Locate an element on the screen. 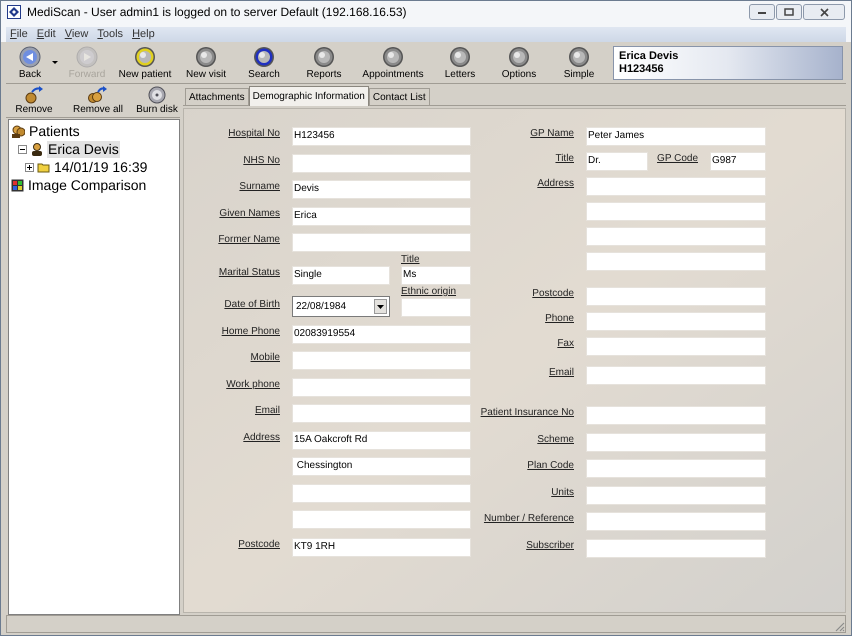  field-label: Date of Birth is located at coordinates (252, 305).